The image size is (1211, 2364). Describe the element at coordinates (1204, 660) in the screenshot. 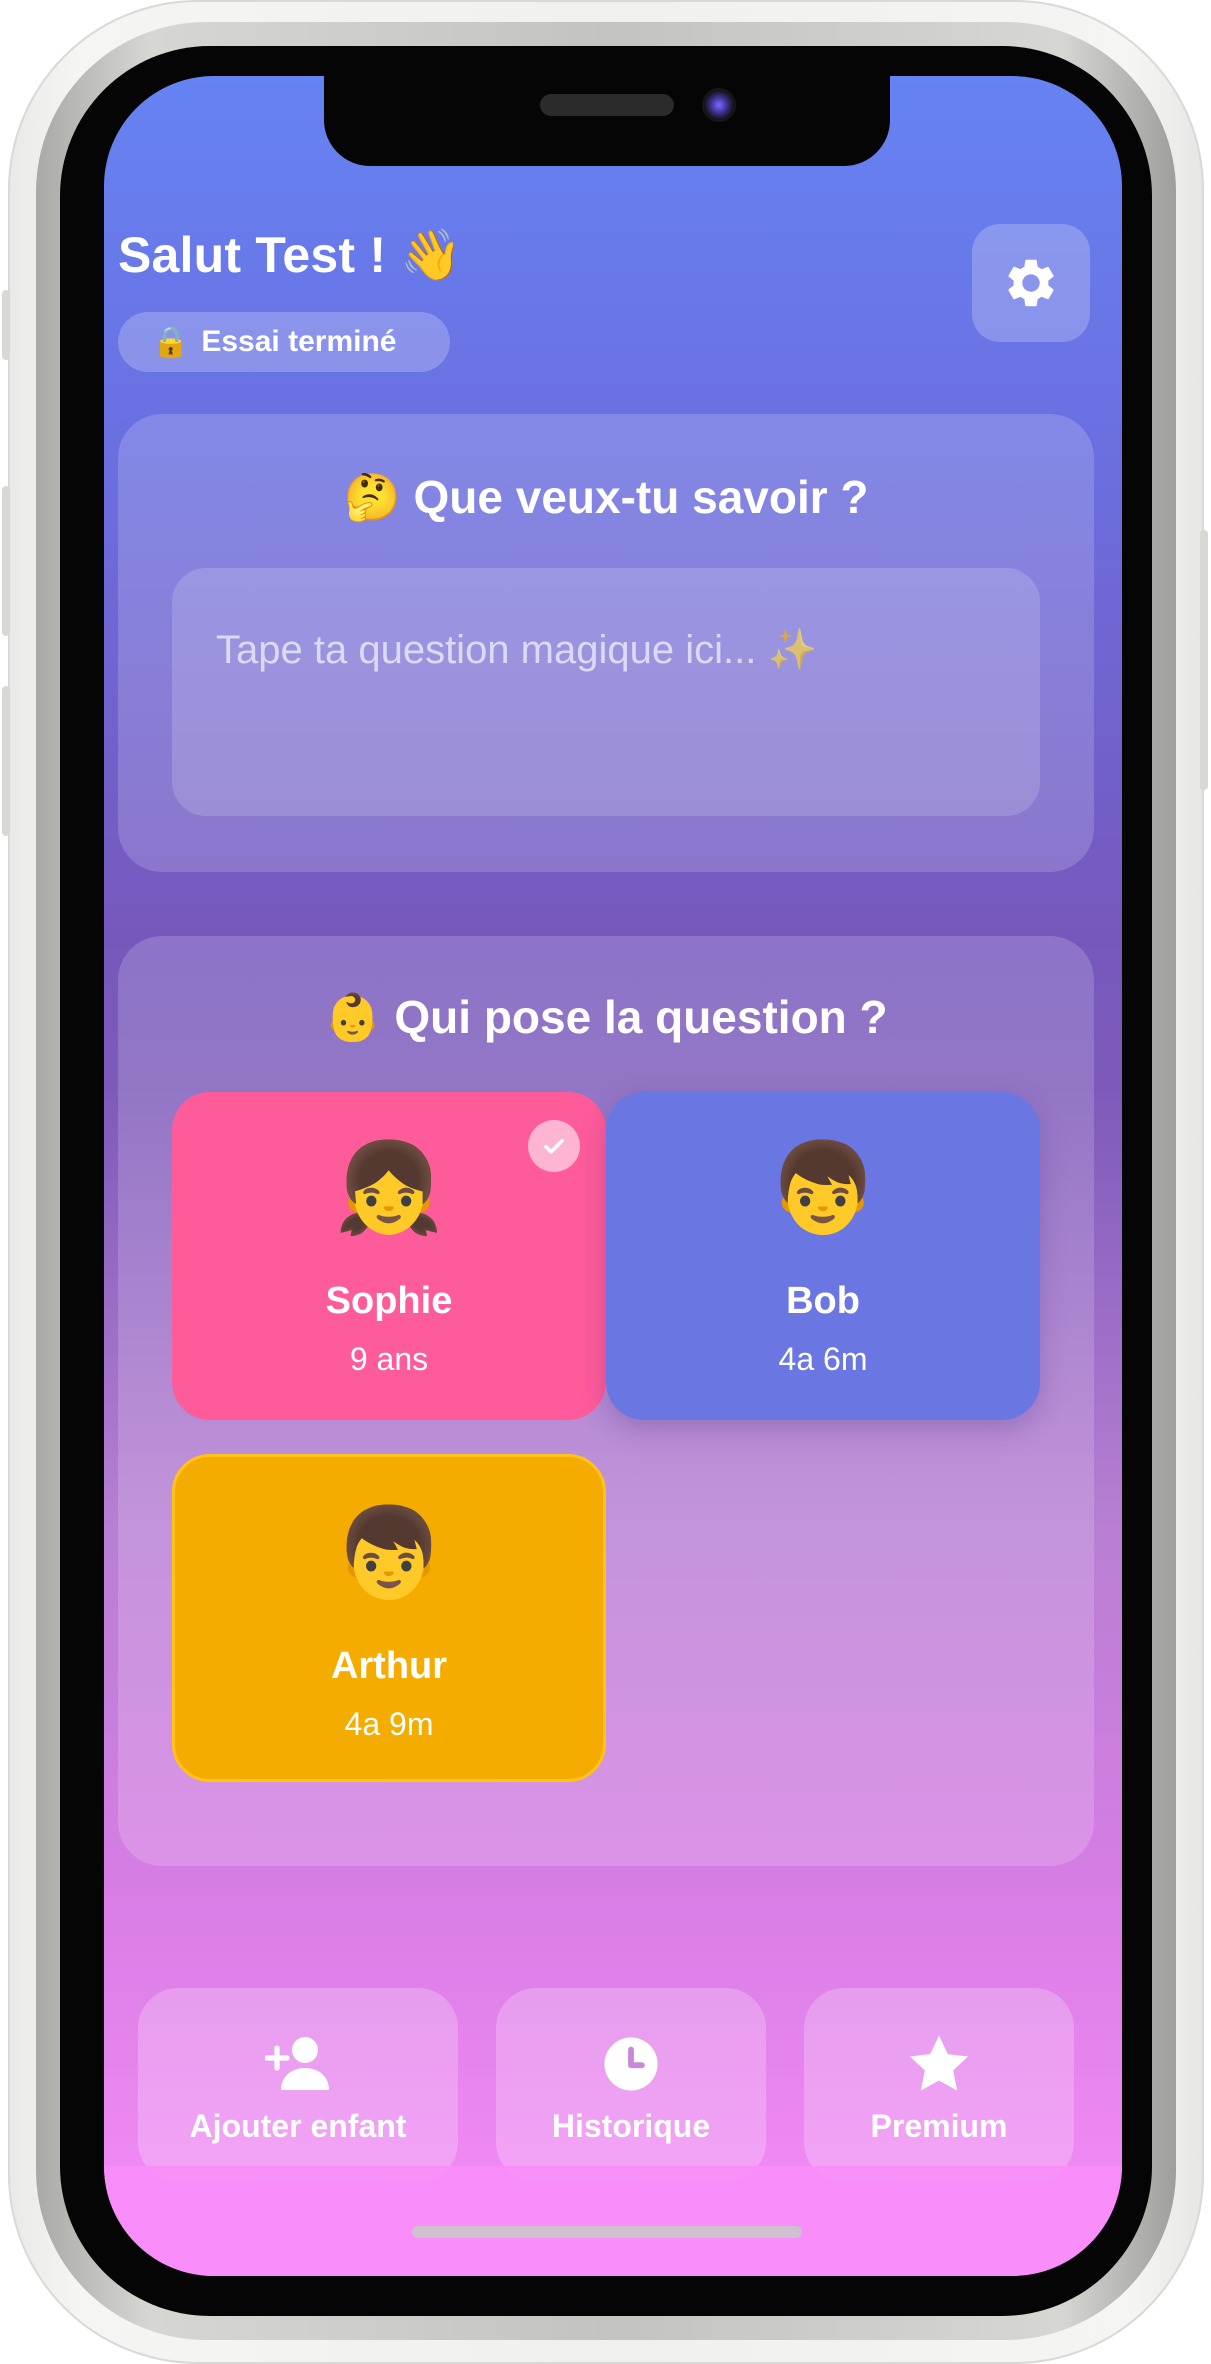

I see `side-button-power` at that location.